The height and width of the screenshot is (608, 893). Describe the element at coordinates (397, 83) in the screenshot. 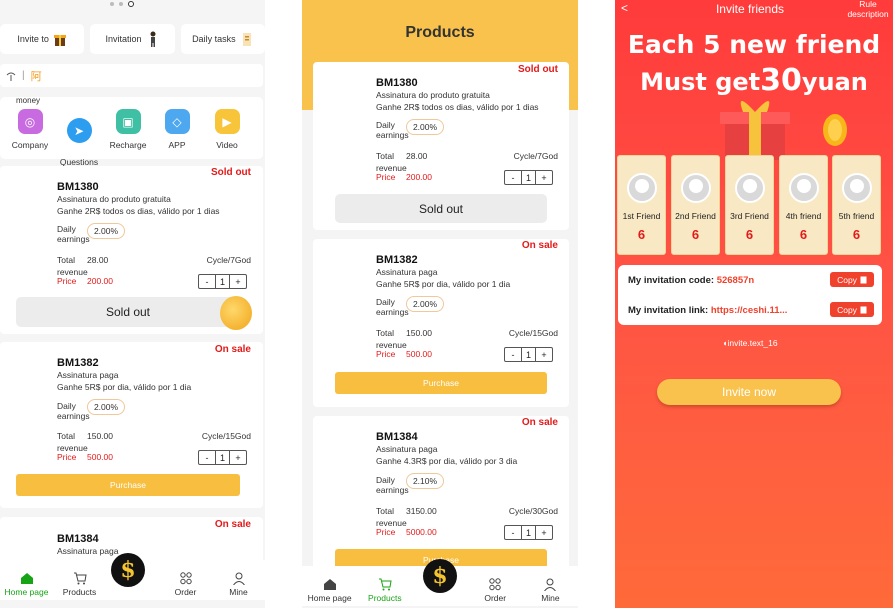

I see `product-code: BM1380` at that location.